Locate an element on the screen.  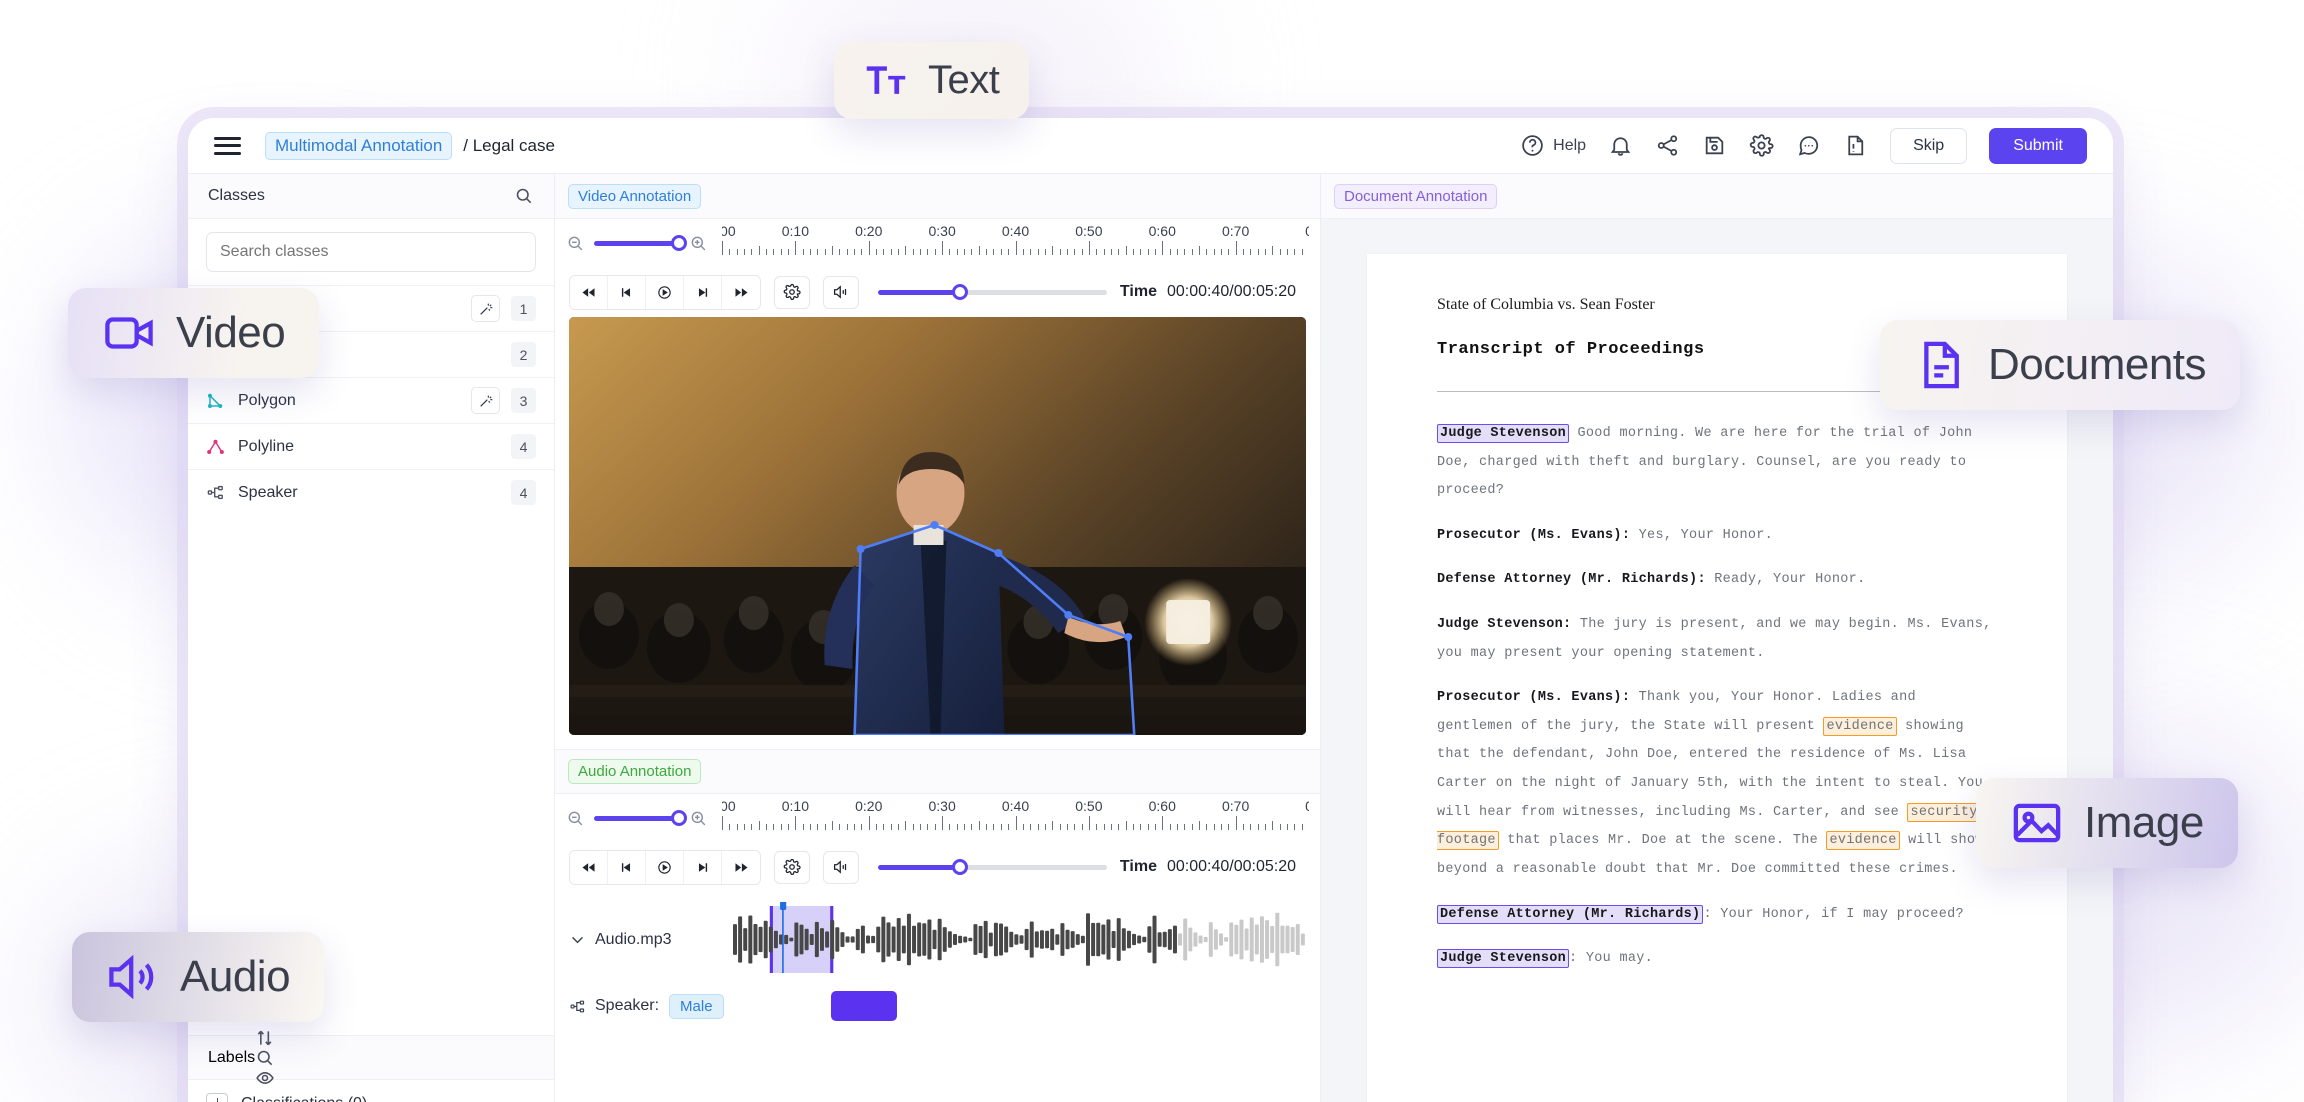
comment-icon is located at coordinates (1808, 145).